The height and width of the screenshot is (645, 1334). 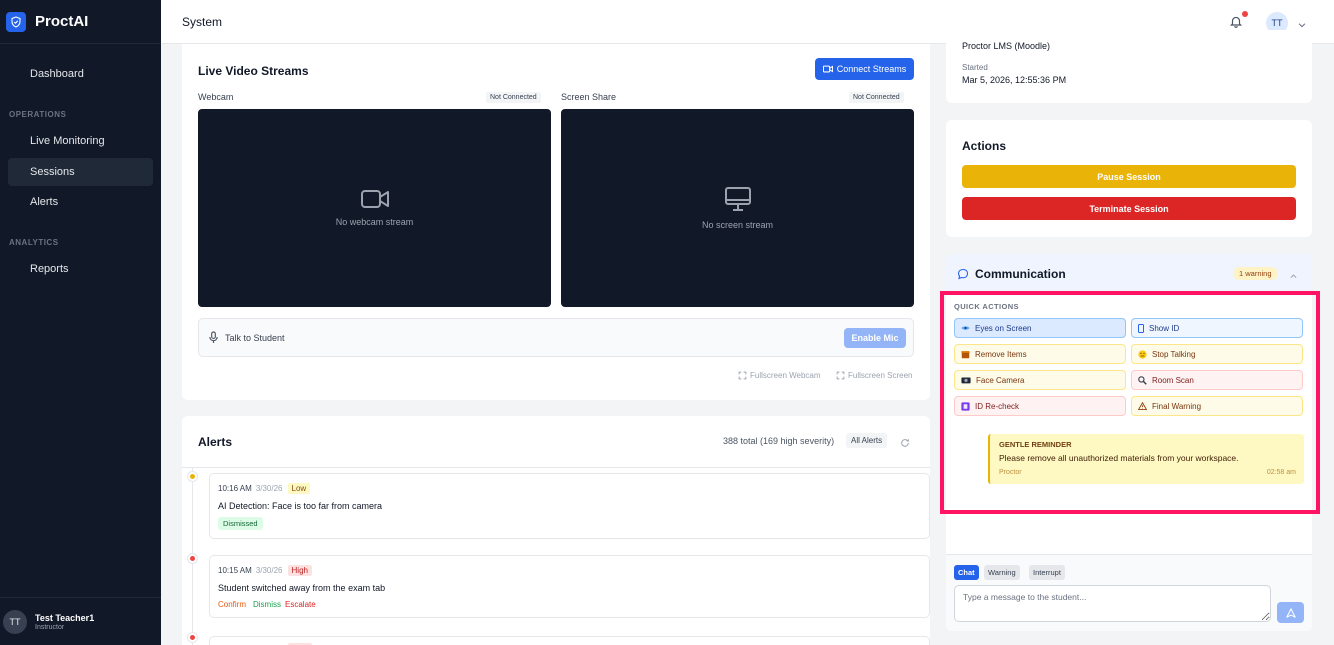 I want to click on section-analytics: ANALYTICS, so click(x=34, y=242).